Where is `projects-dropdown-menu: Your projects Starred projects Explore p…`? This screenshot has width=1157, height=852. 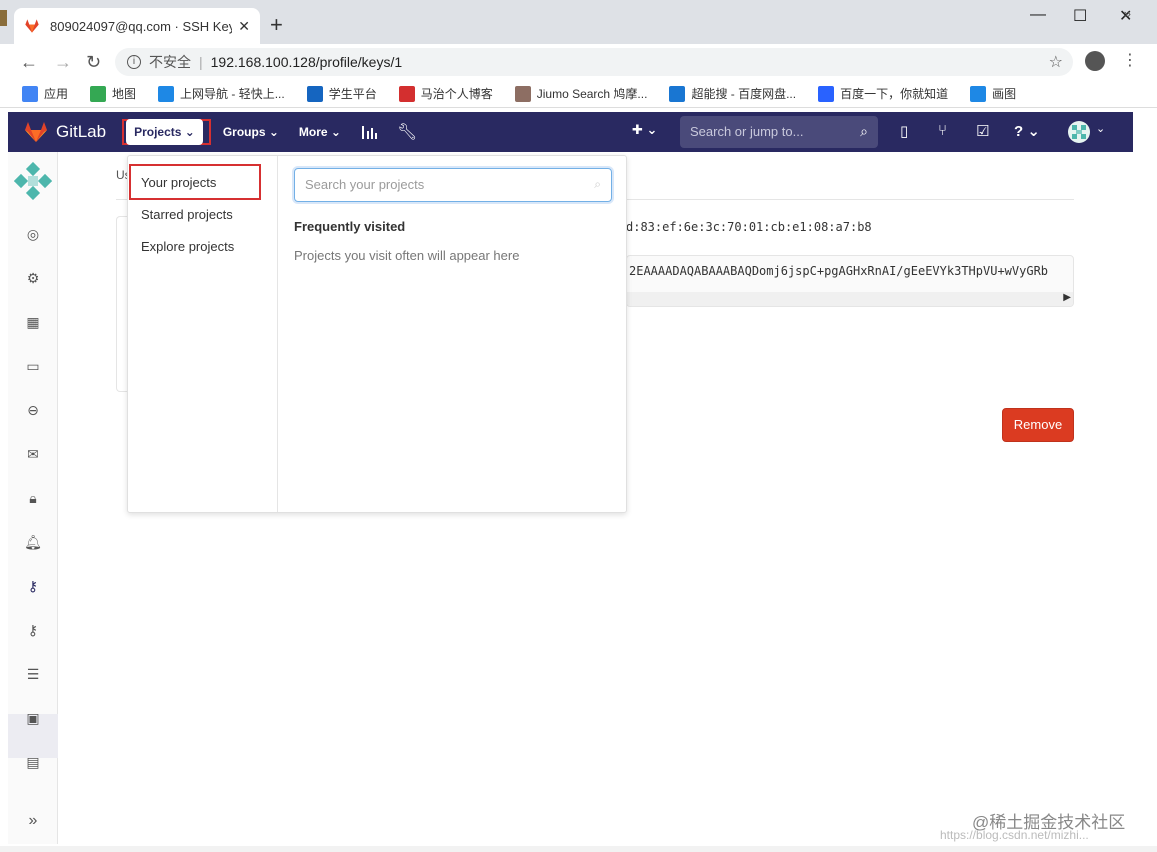
projects-dropdown-menu: Your projects Starred projects Explore p… is located at coordinates (203, 334).